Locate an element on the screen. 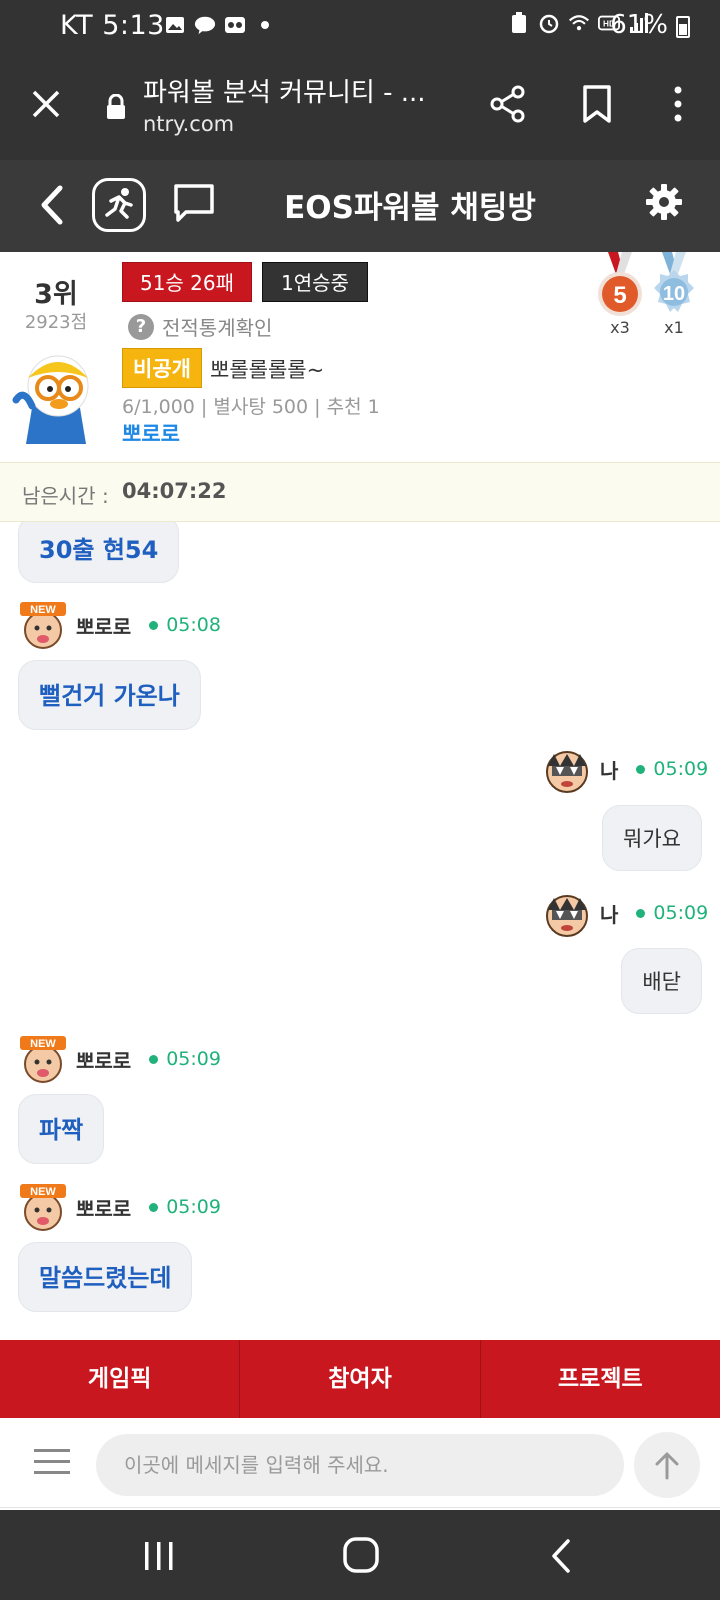 The height and width of the screenshot is (1600, 720). medal-icon: 10 is located at coordinates (674, 286).